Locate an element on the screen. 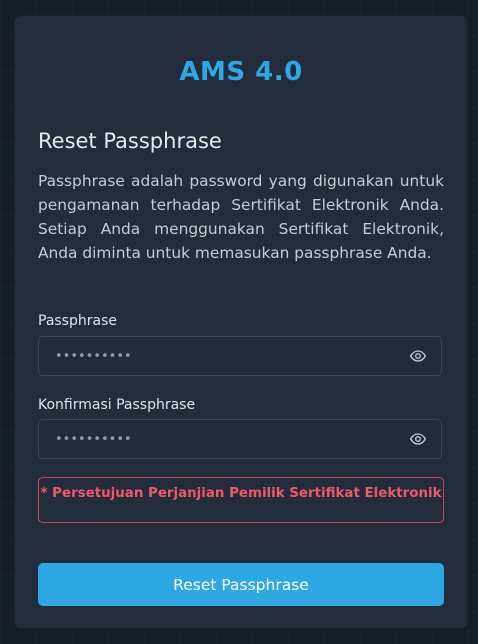 This screenshot has width=478, height=644. passphrase-input is located at coordinates (219, 356).